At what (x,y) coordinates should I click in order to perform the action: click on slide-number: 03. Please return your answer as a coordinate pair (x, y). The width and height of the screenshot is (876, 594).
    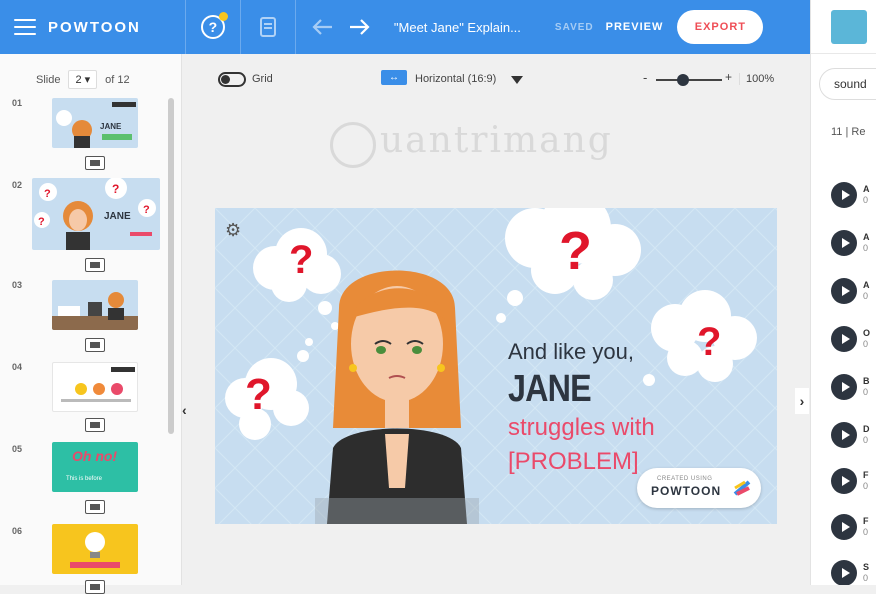
    Looking at the image, I should click on (17, 285).